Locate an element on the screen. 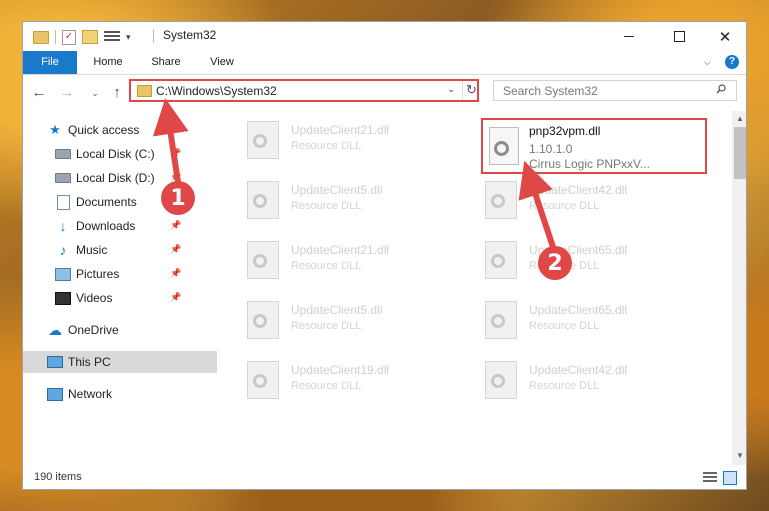 The width and height of the screenshot is (769, 511). address-path: C:\Windows\System32 is located at coordinates (216, 91).